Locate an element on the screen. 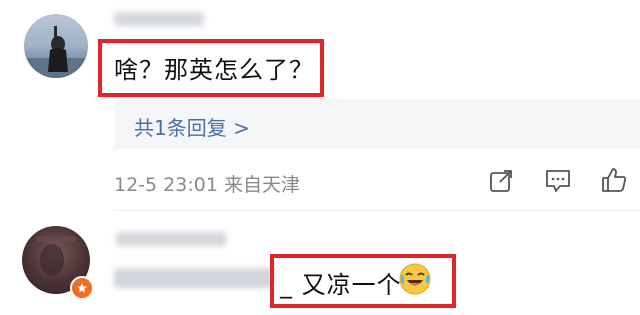 This screenshot has width=640, height=315. share-button is located at coordinates (501, 181).